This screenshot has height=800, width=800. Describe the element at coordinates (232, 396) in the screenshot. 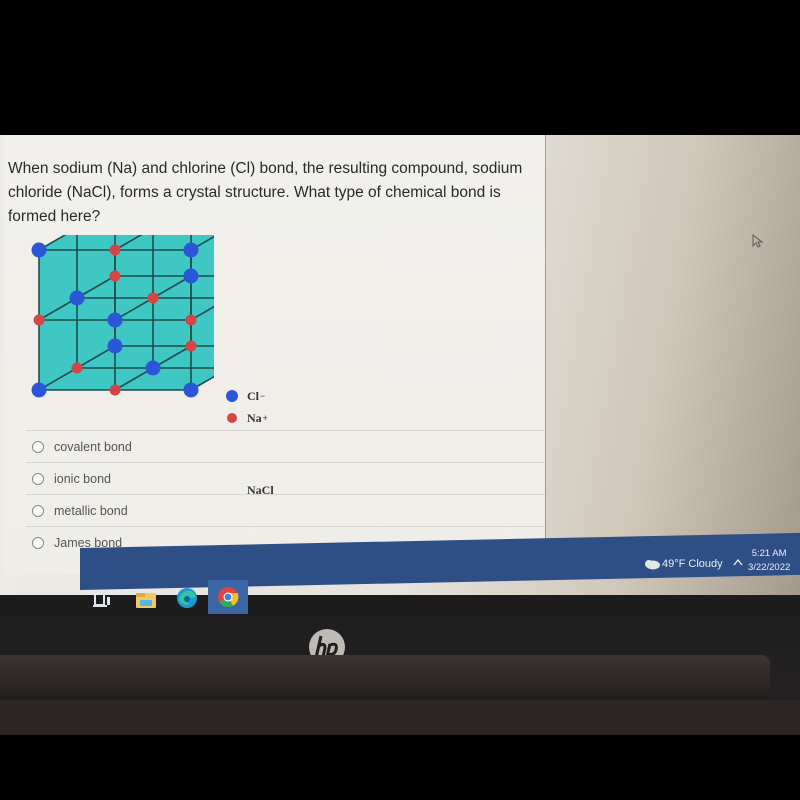

I see `blue-dot-icon` at that location.